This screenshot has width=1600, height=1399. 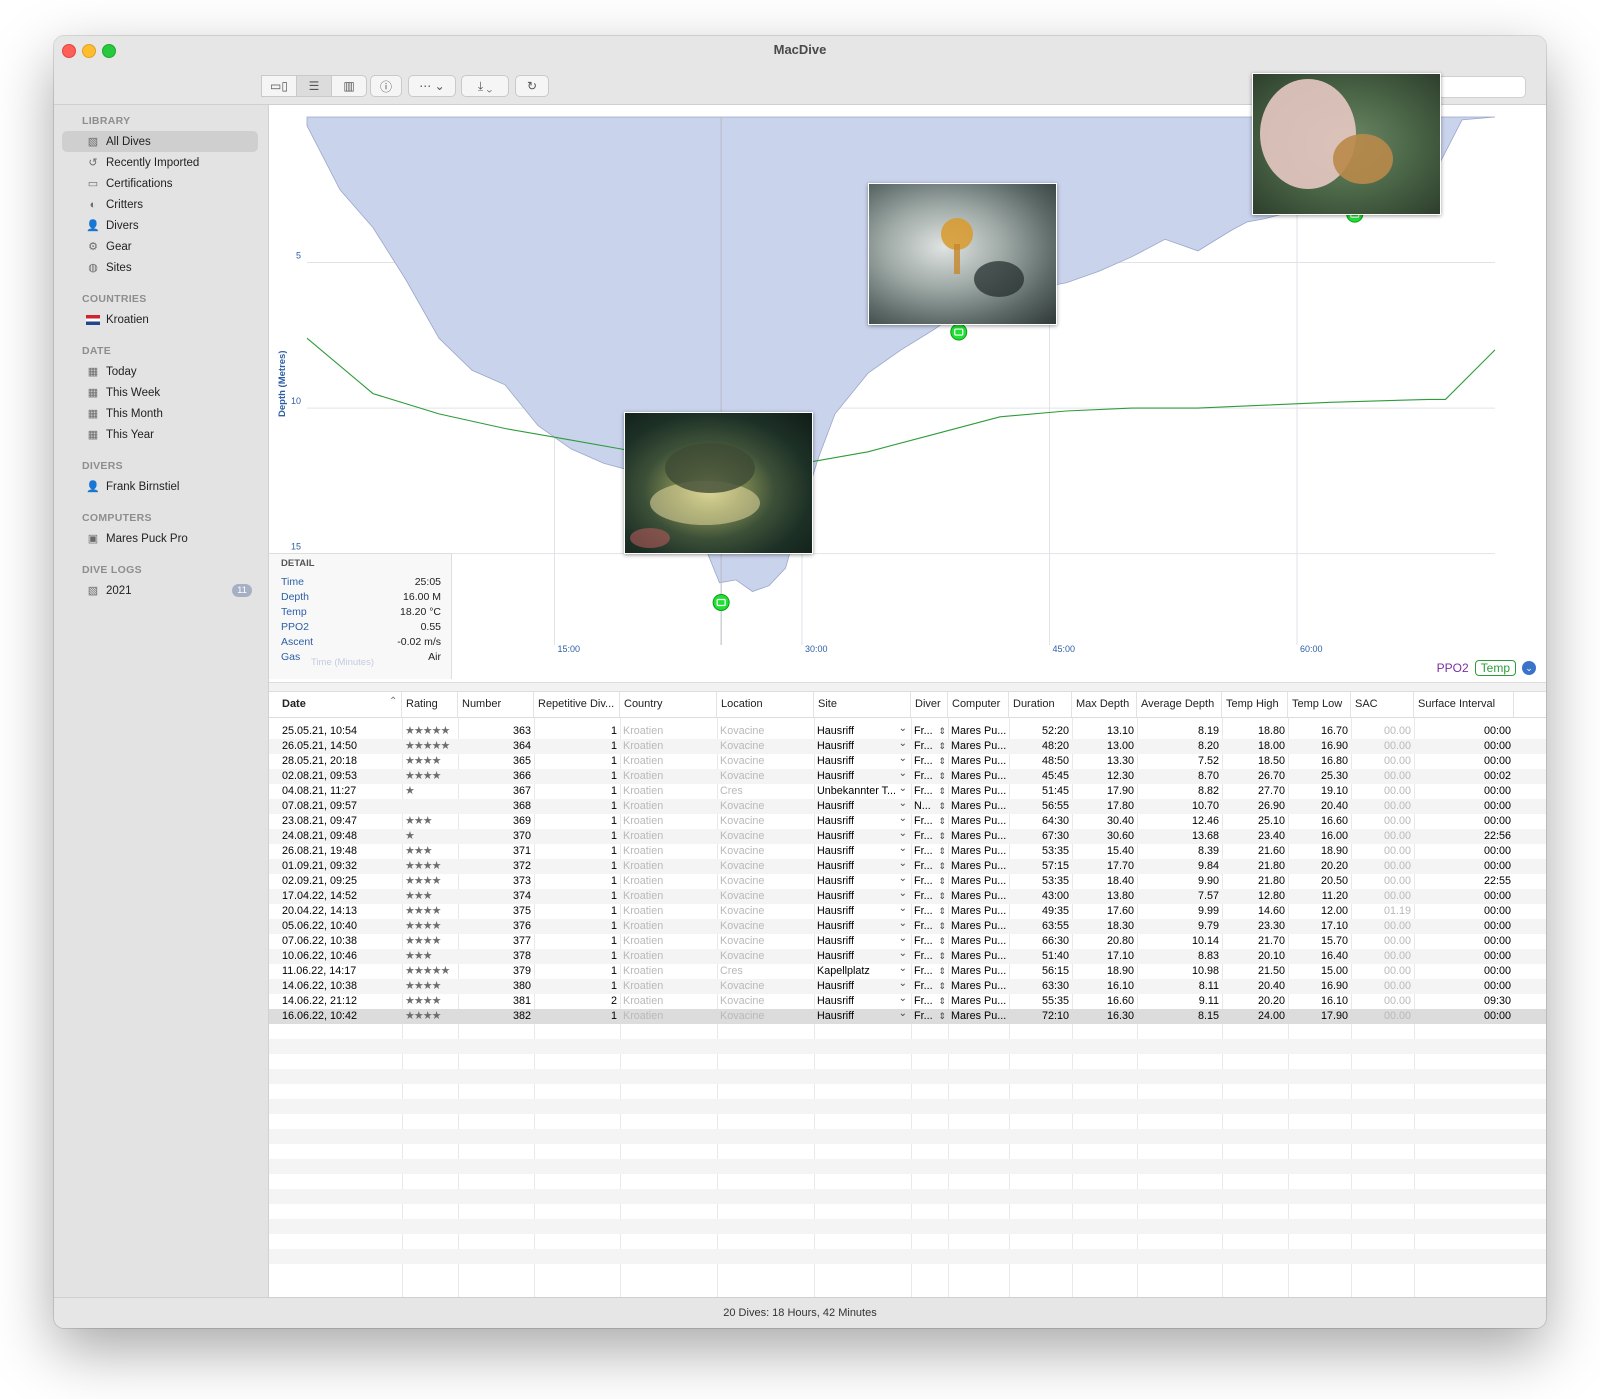 I want to click on sidebar-item-this-week: ▦ This Week, so click(x=160, y=392).